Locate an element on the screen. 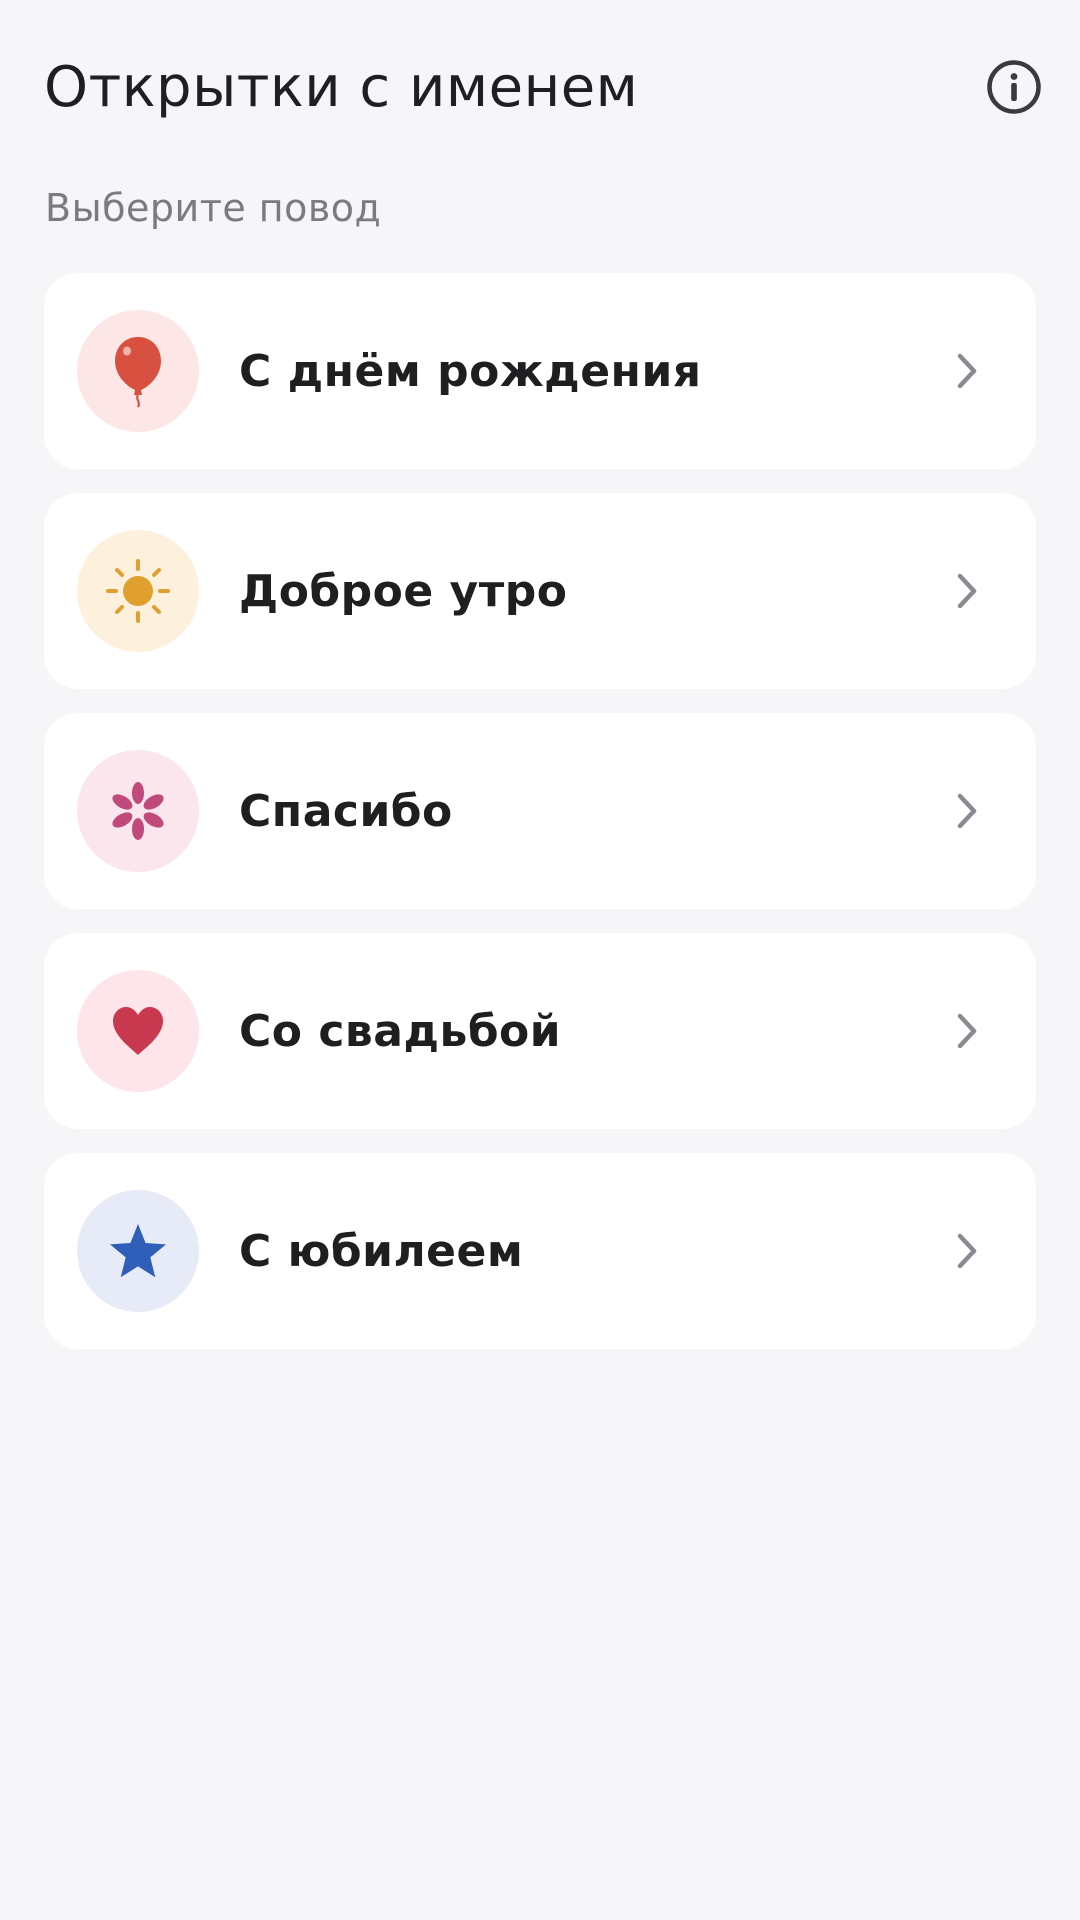  info-icon is located at coordinates (1014, 87).